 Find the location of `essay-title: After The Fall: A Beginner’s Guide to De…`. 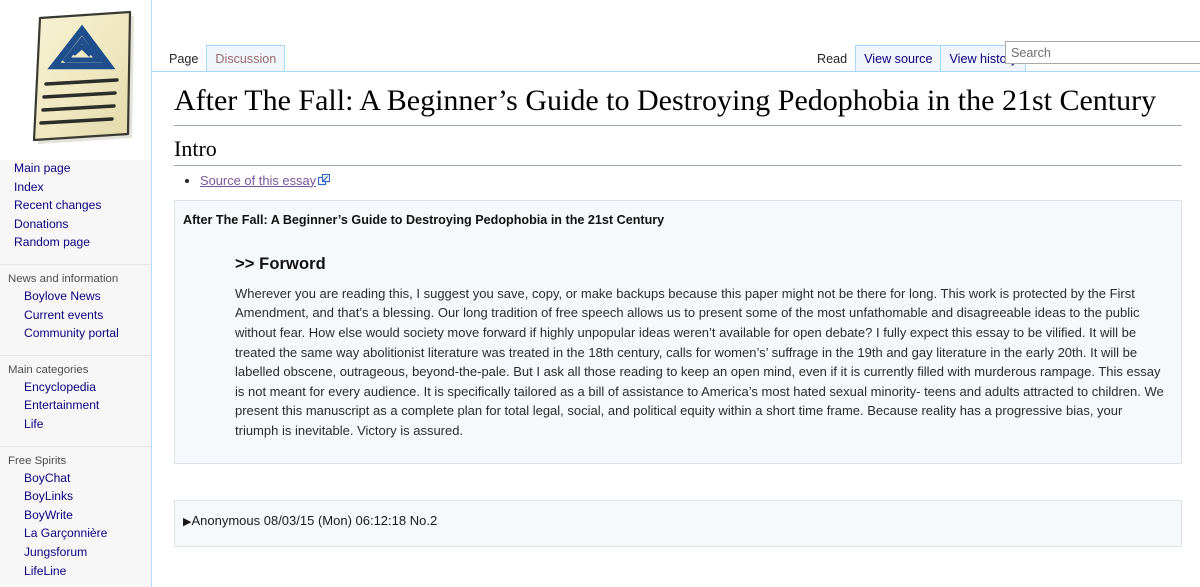

essay-title: After The Fall: A Beginner’s Guide to De… is located at coordinates (424, 219).